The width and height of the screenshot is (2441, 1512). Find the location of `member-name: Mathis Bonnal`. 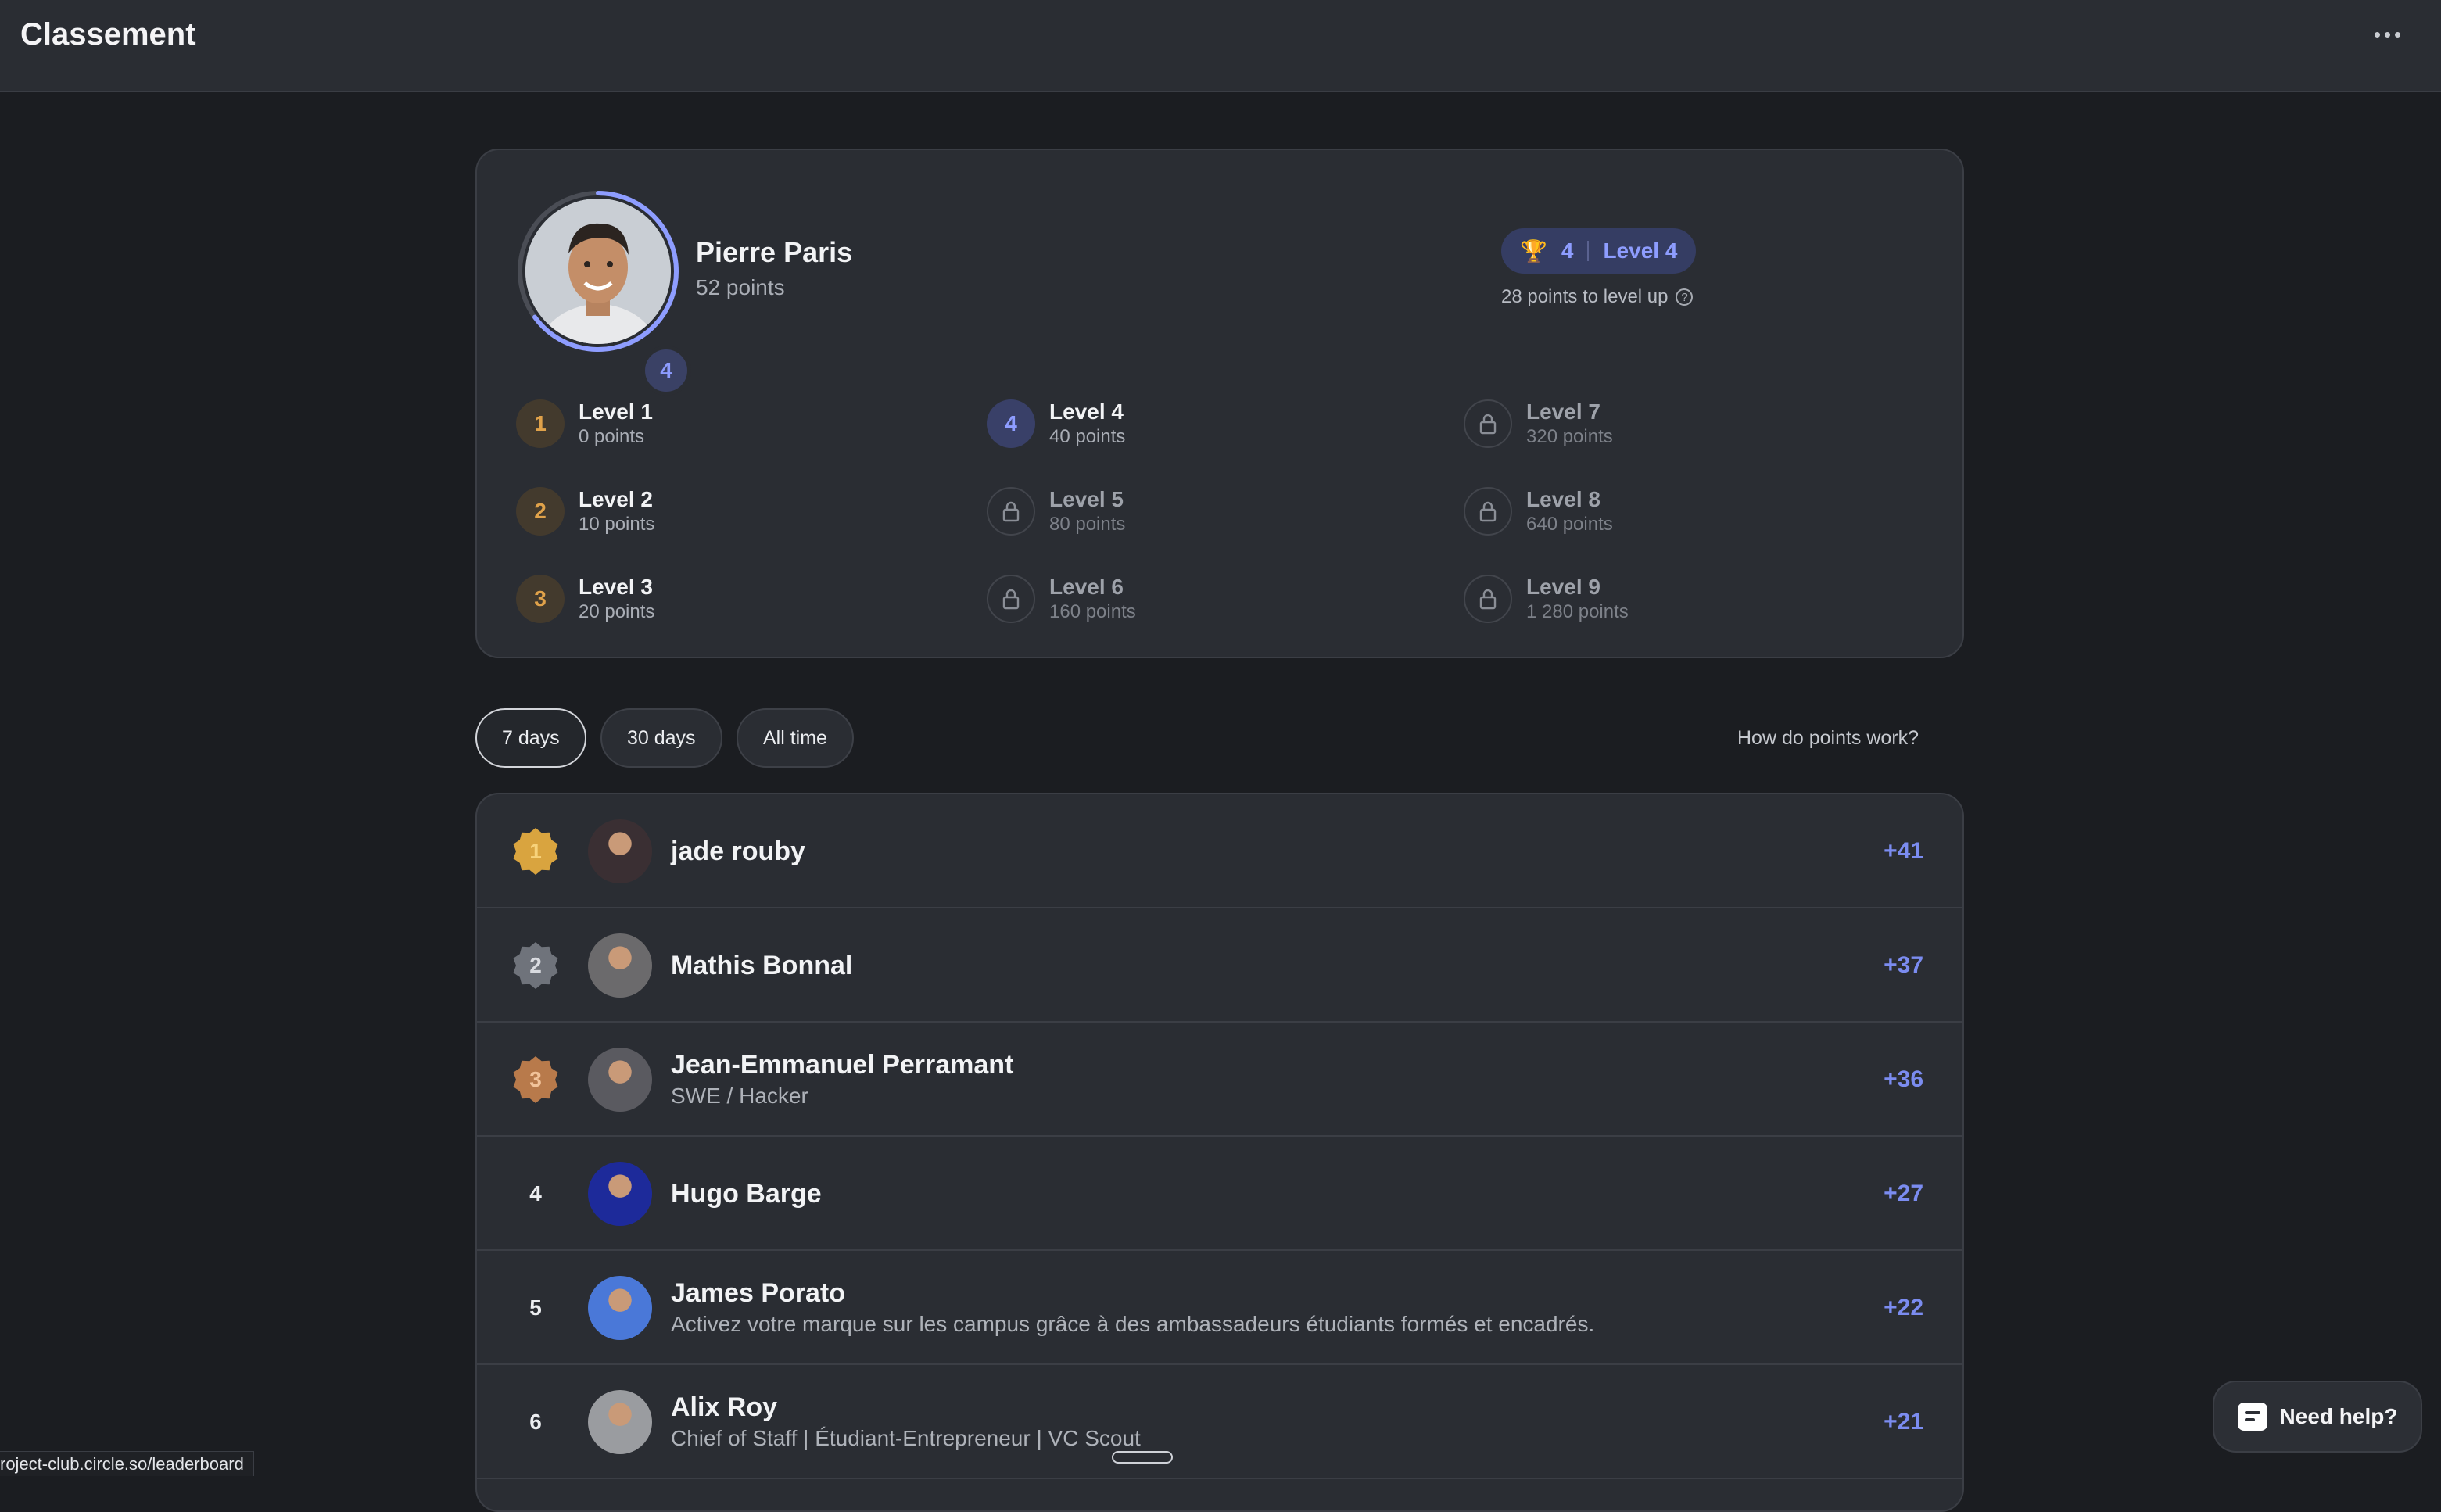

member-name: Mathis Bonnal is located at coordinates (762, 965).